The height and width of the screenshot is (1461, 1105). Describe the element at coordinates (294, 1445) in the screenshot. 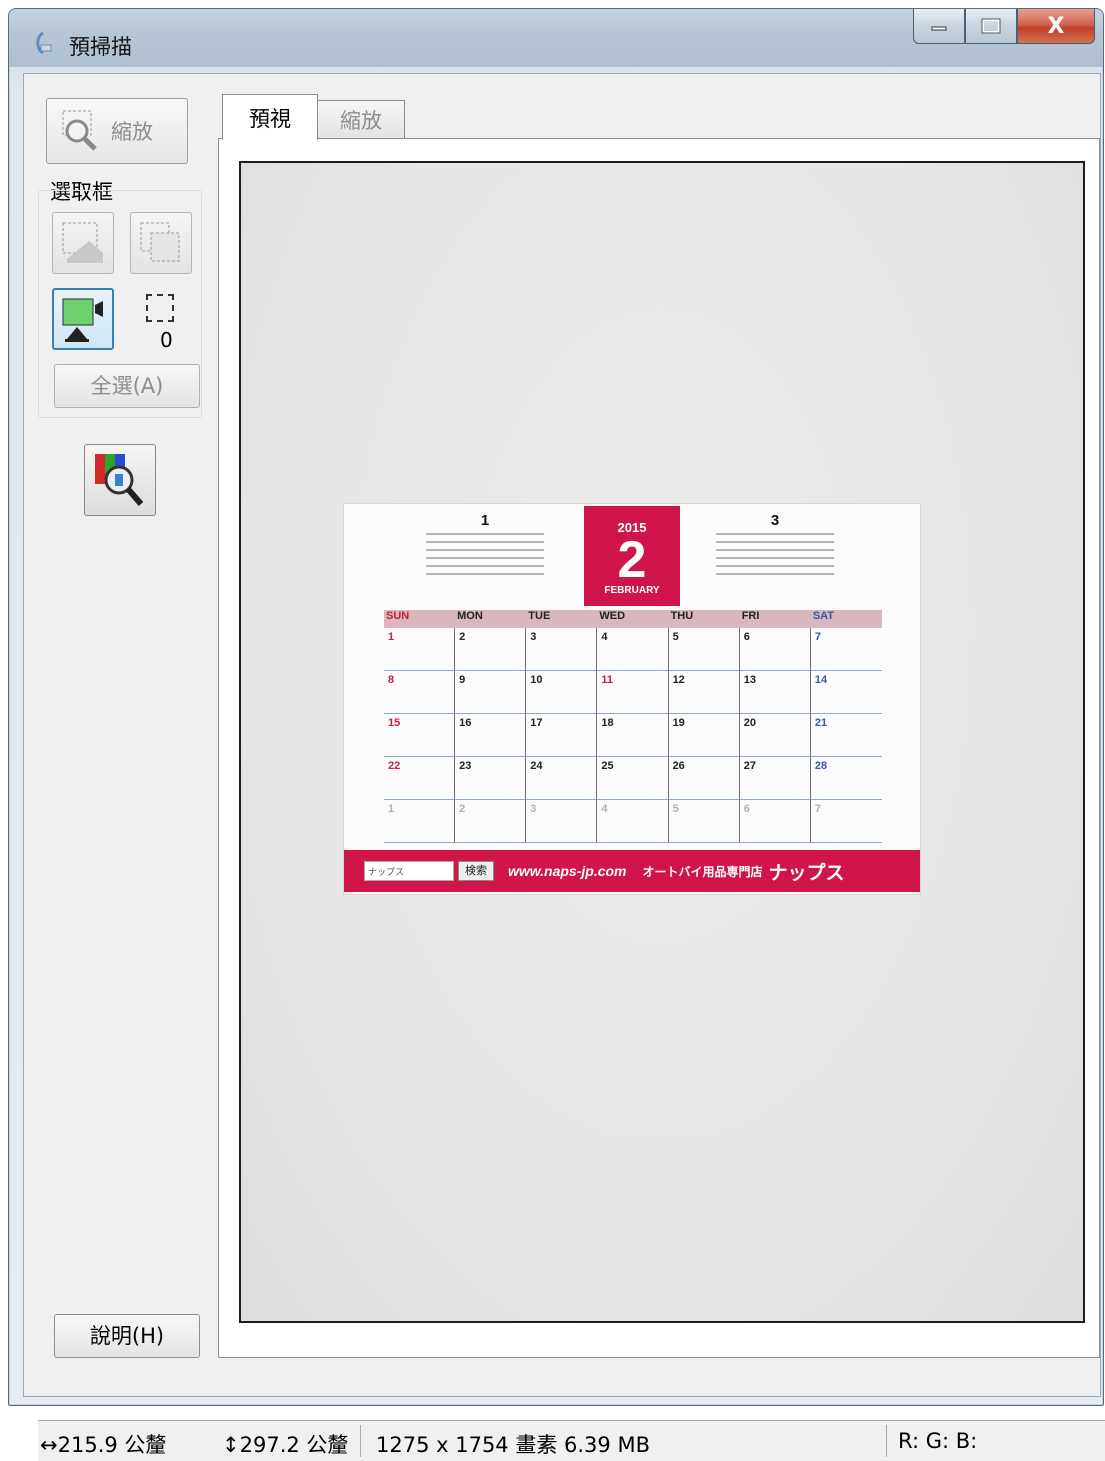

I see `height-value: 297.2 公釐` at that location.